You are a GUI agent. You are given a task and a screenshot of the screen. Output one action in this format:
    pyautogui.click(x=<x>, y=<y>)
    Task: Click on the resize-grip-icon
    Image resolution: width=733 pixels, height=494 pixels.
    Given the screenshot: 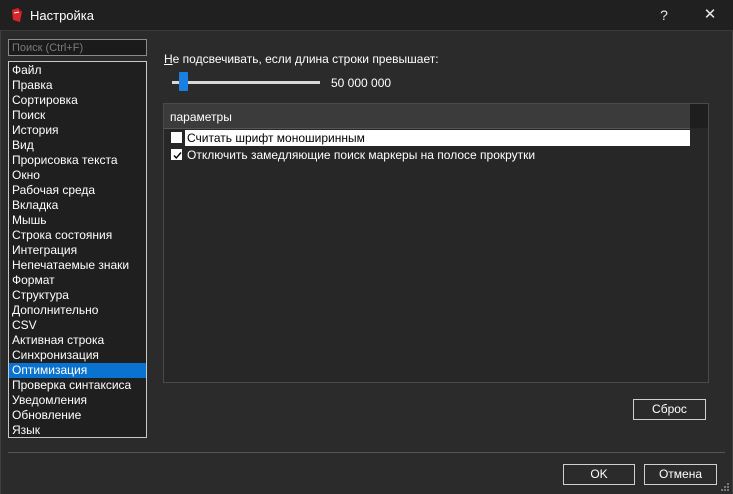 What is the action you would take?
    pyautogui.click(x=725, y=487)
    